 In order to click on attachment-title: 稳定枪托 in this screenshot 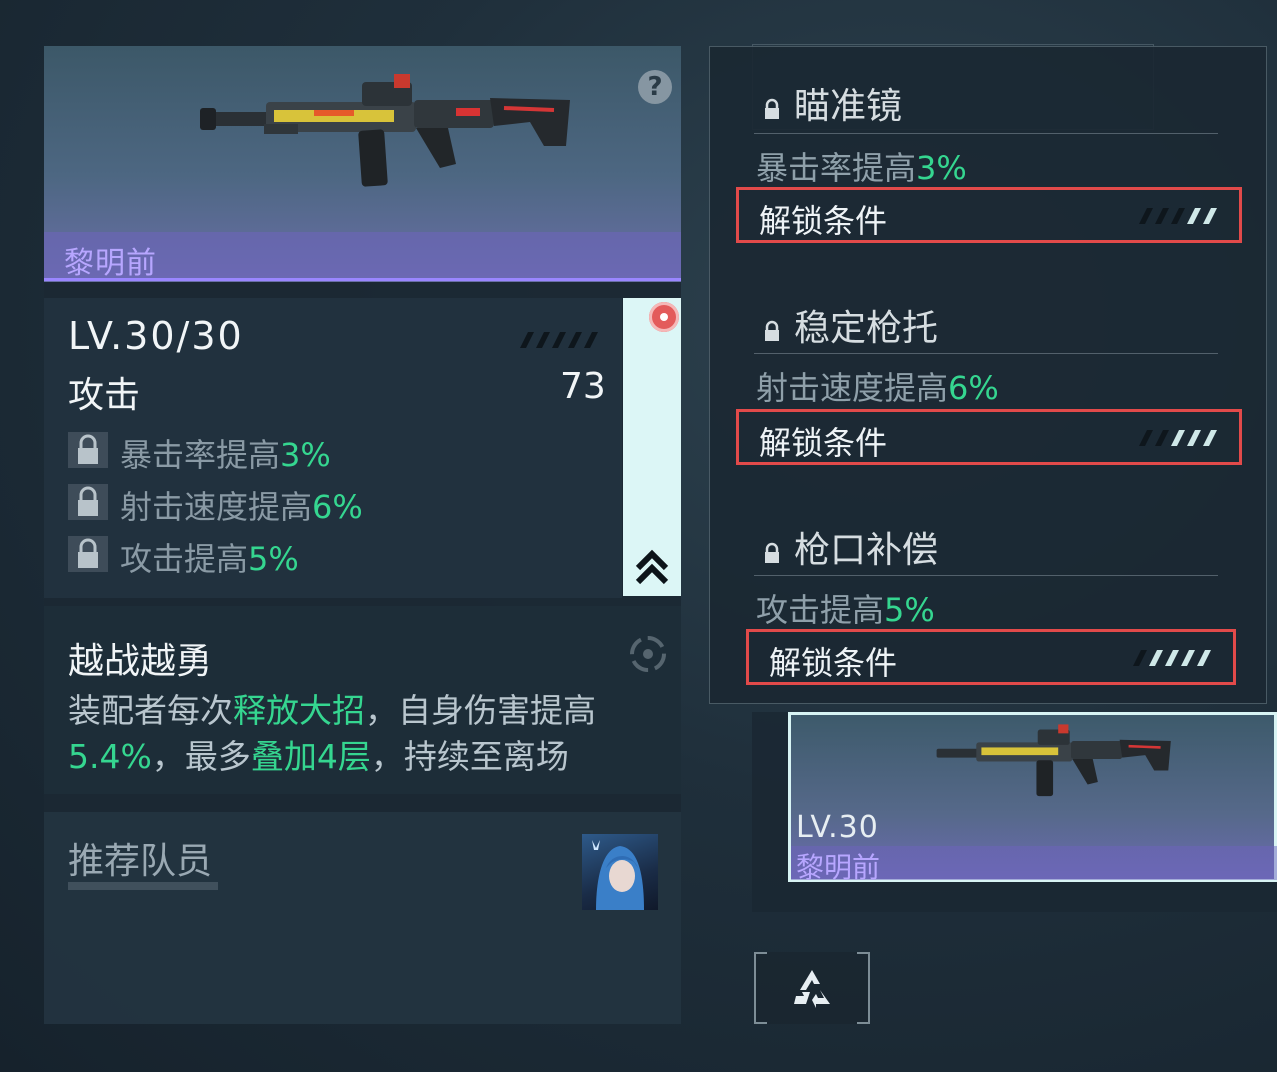, I will do `click(850, 325)`.